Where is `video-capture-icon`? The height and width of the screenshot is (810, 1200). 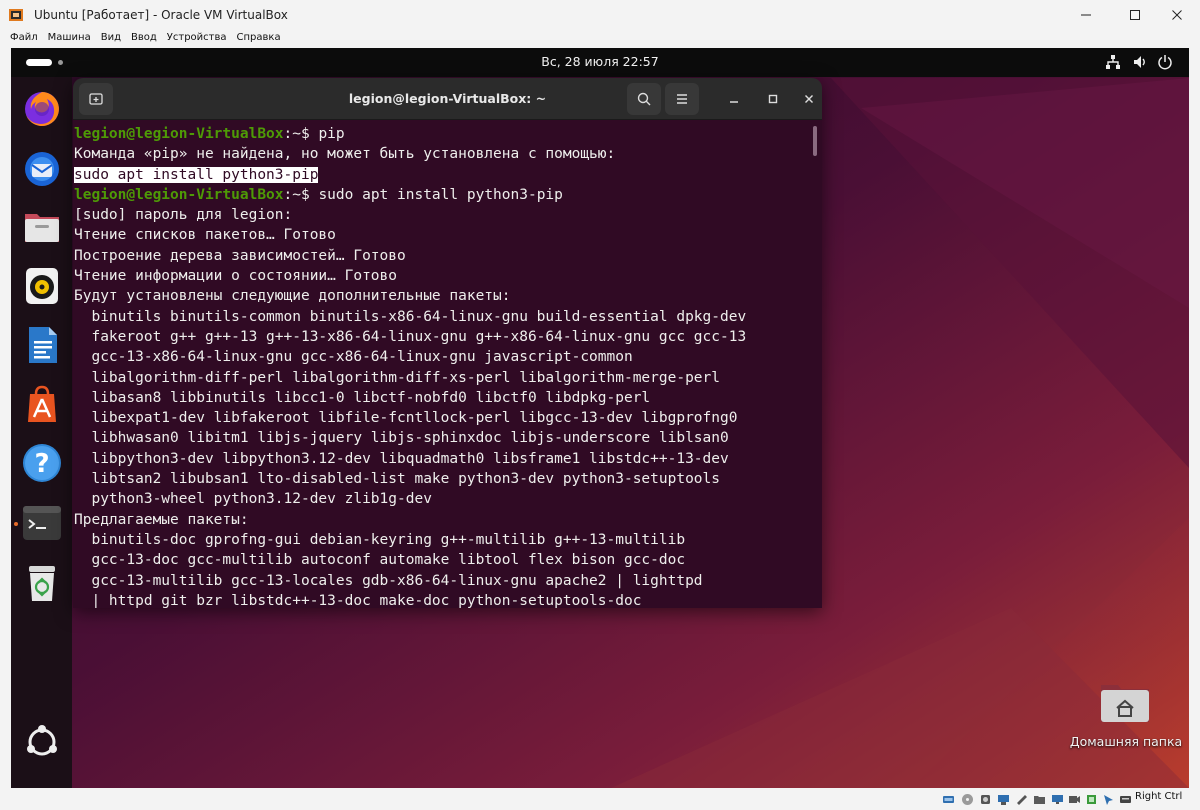 video-capture-icon is located at coordinates (1074, 797).